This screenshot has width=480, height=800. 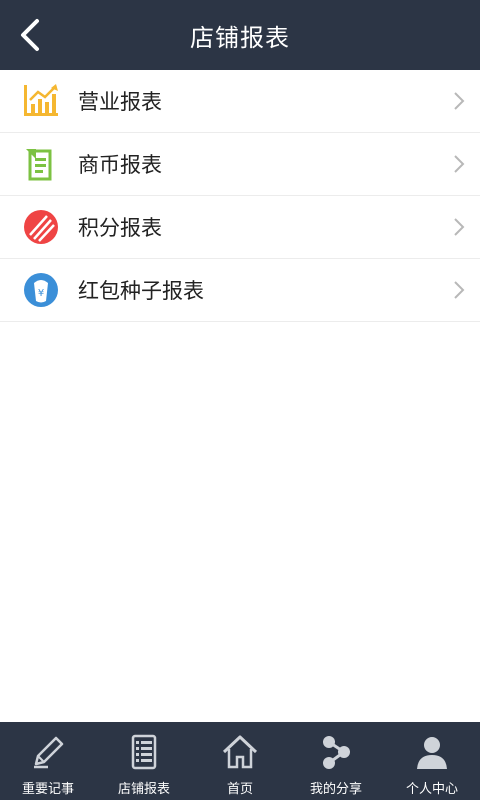 I want to click on tab-store-reports: 店铺报表, so click(x=144, y=761).